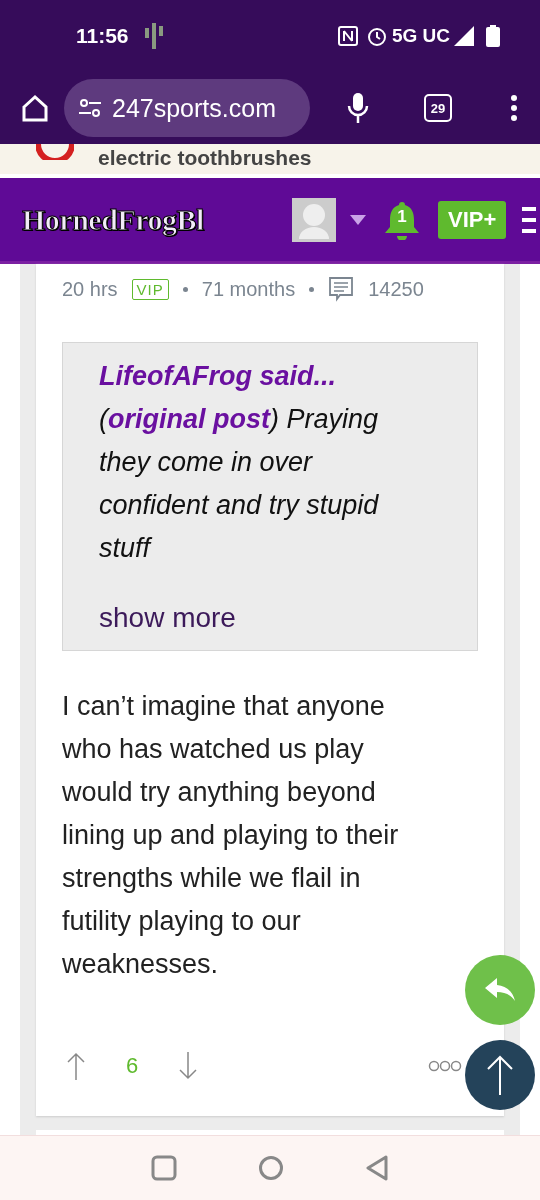 This screenshot has width=540, height=1200. What do you see at coordinates (438, 108) in the screenshot?
I see `tab-count-button: 29` at bounding box center [438, 108].